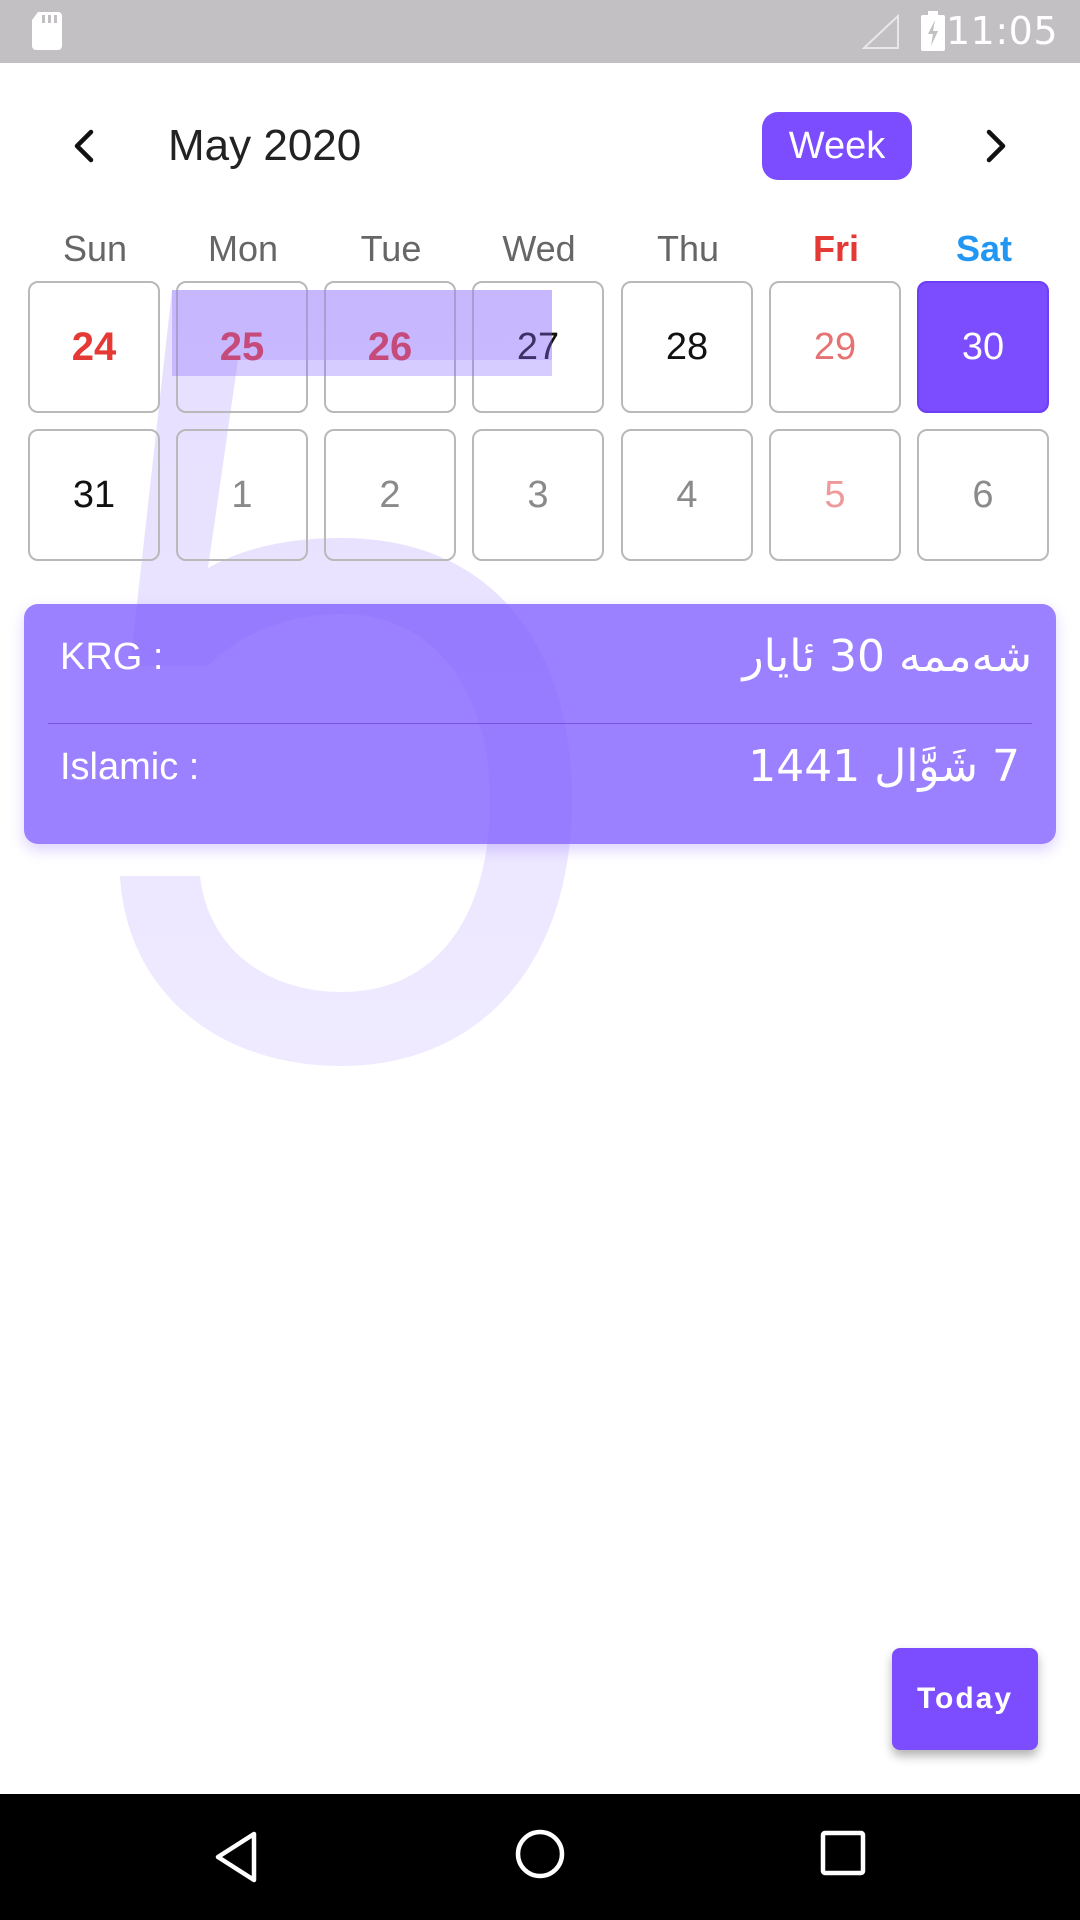  What do you see at coordinates (687, 495) in the screenshot?
I see `day-cell: 4` at bounding box center [687, 495].